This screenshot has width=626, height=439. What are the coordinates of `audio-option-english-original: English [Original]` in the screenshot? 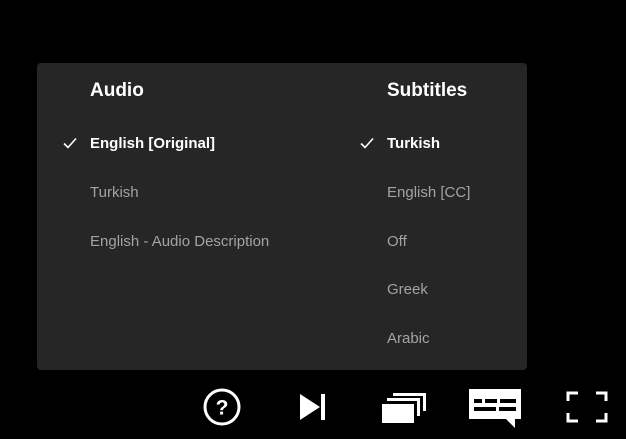 It's located at (187, 146).